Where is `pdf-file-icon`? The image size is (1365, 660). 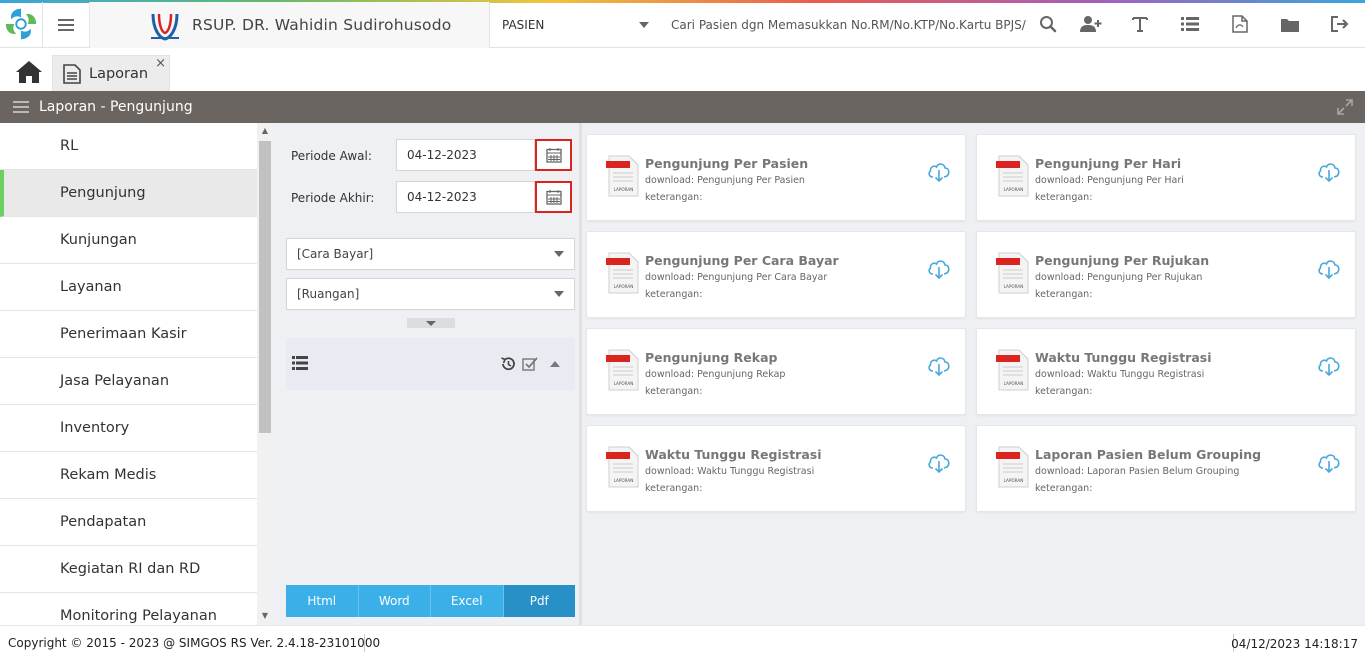
pdf-file-icon is located at coordinates (1240, 24).